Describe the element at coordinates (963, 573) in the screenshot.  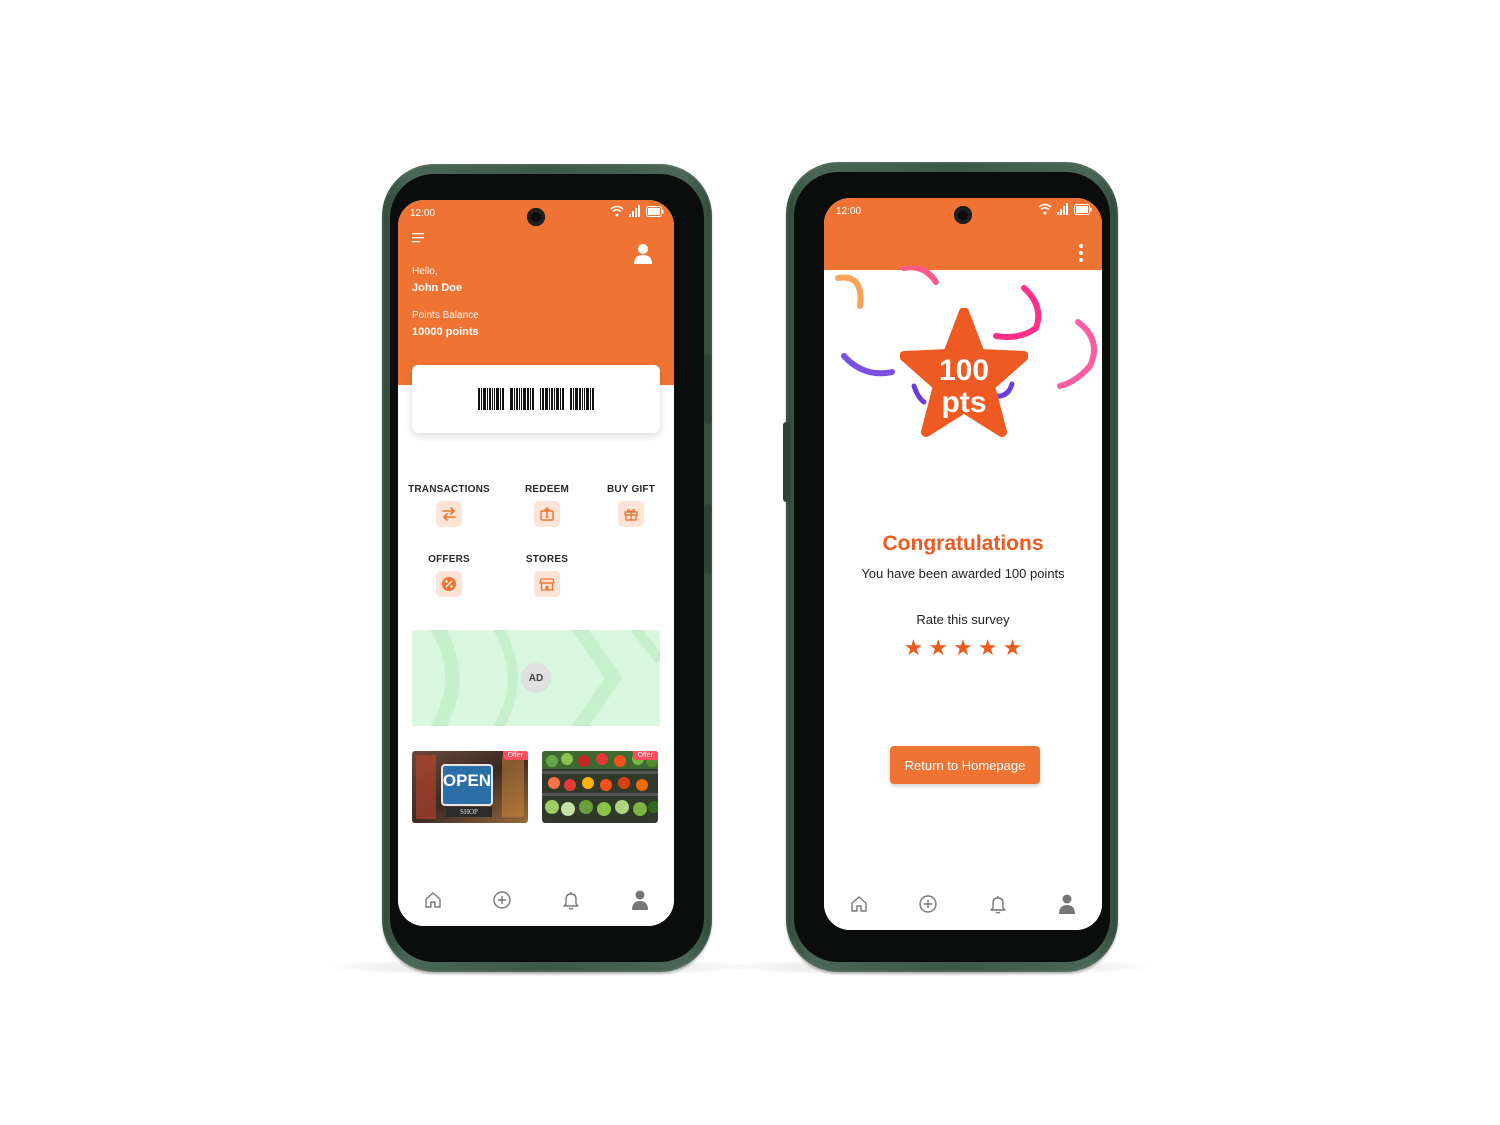
I see `awarded-message: You have been awarded 100 points` at that location.